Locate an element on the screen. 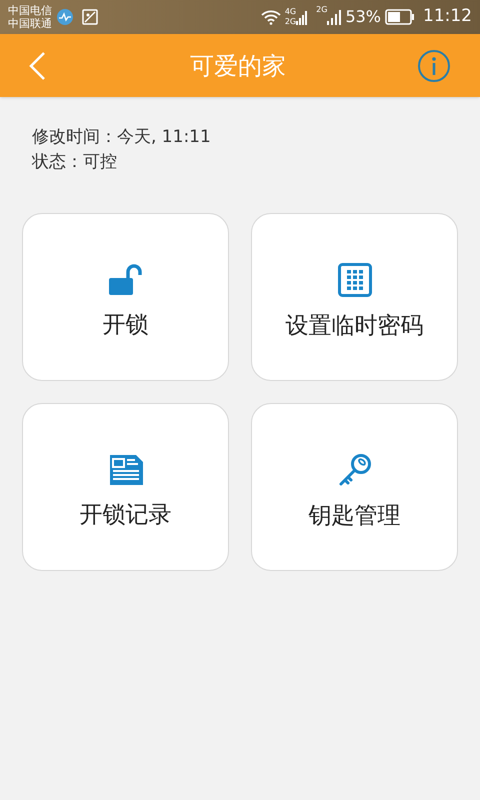 The height and width of the screenshot is (800, 480). network-type: 4G is located at coordinates (290, 12).